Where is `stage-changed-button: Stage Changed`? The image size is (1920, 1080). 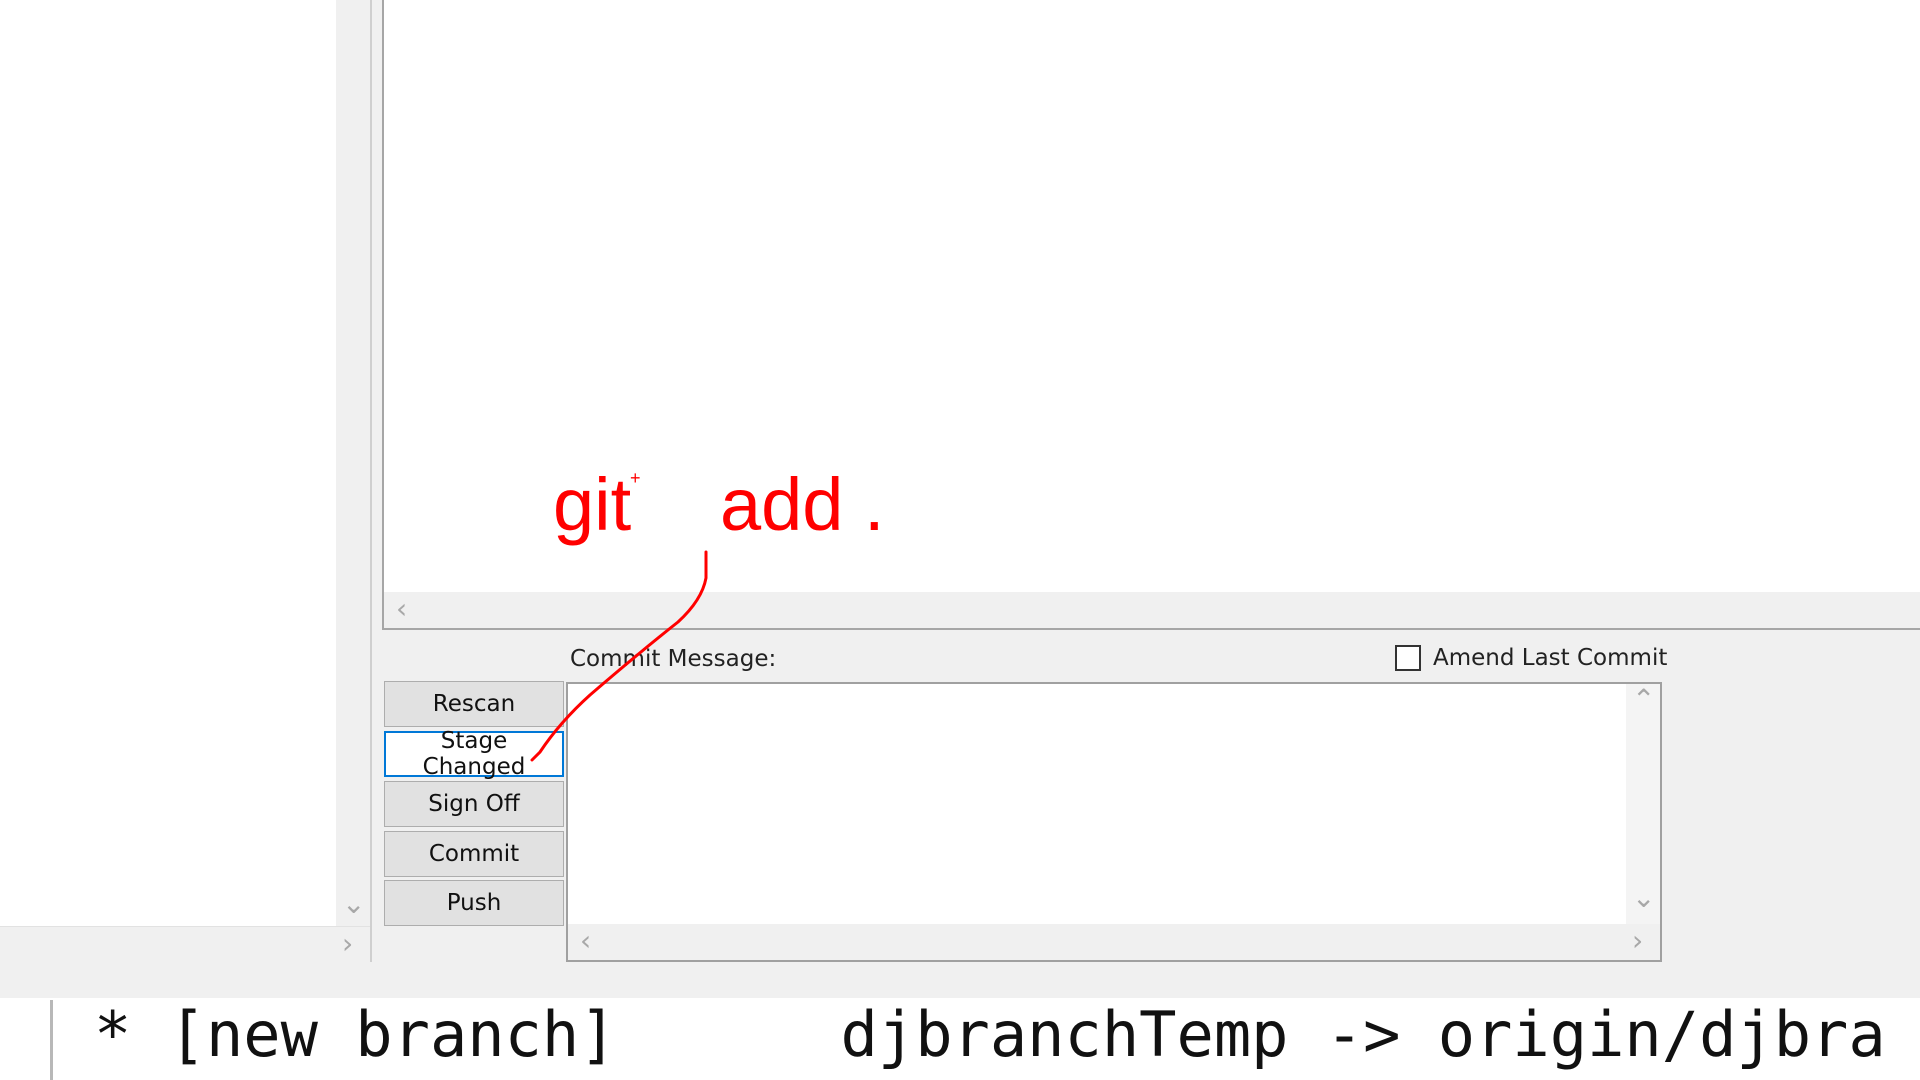
stage-changed-button: Stage Changed is located at coordinates (474, 754).